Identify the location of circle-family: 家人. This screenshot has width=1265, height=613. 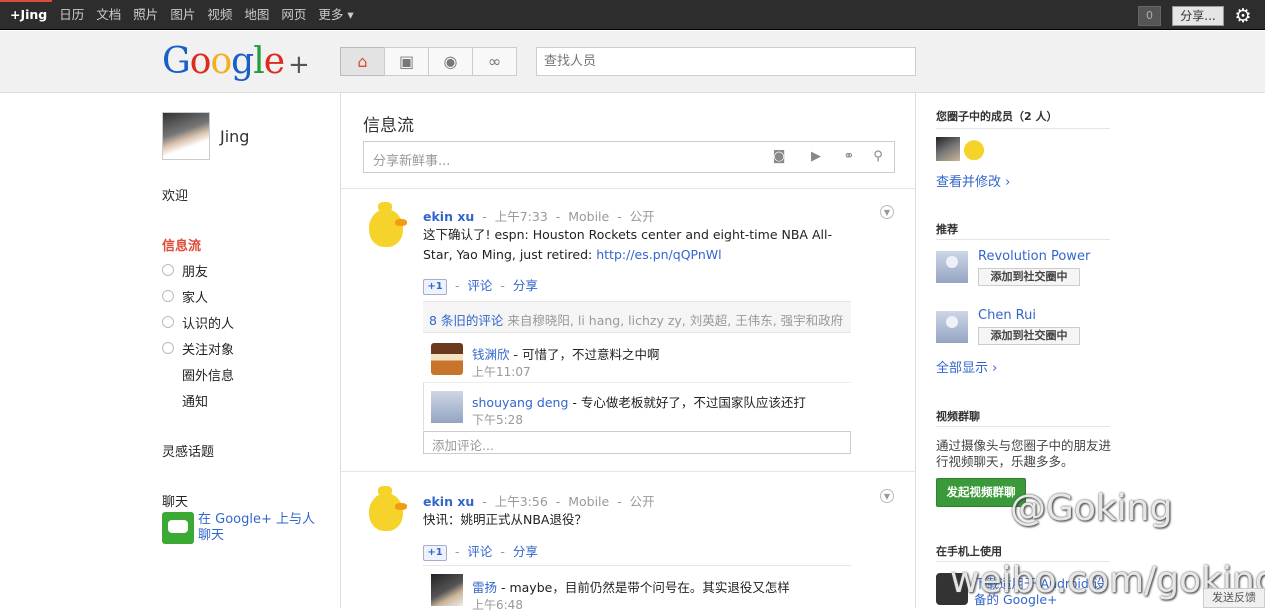
(195, 296).